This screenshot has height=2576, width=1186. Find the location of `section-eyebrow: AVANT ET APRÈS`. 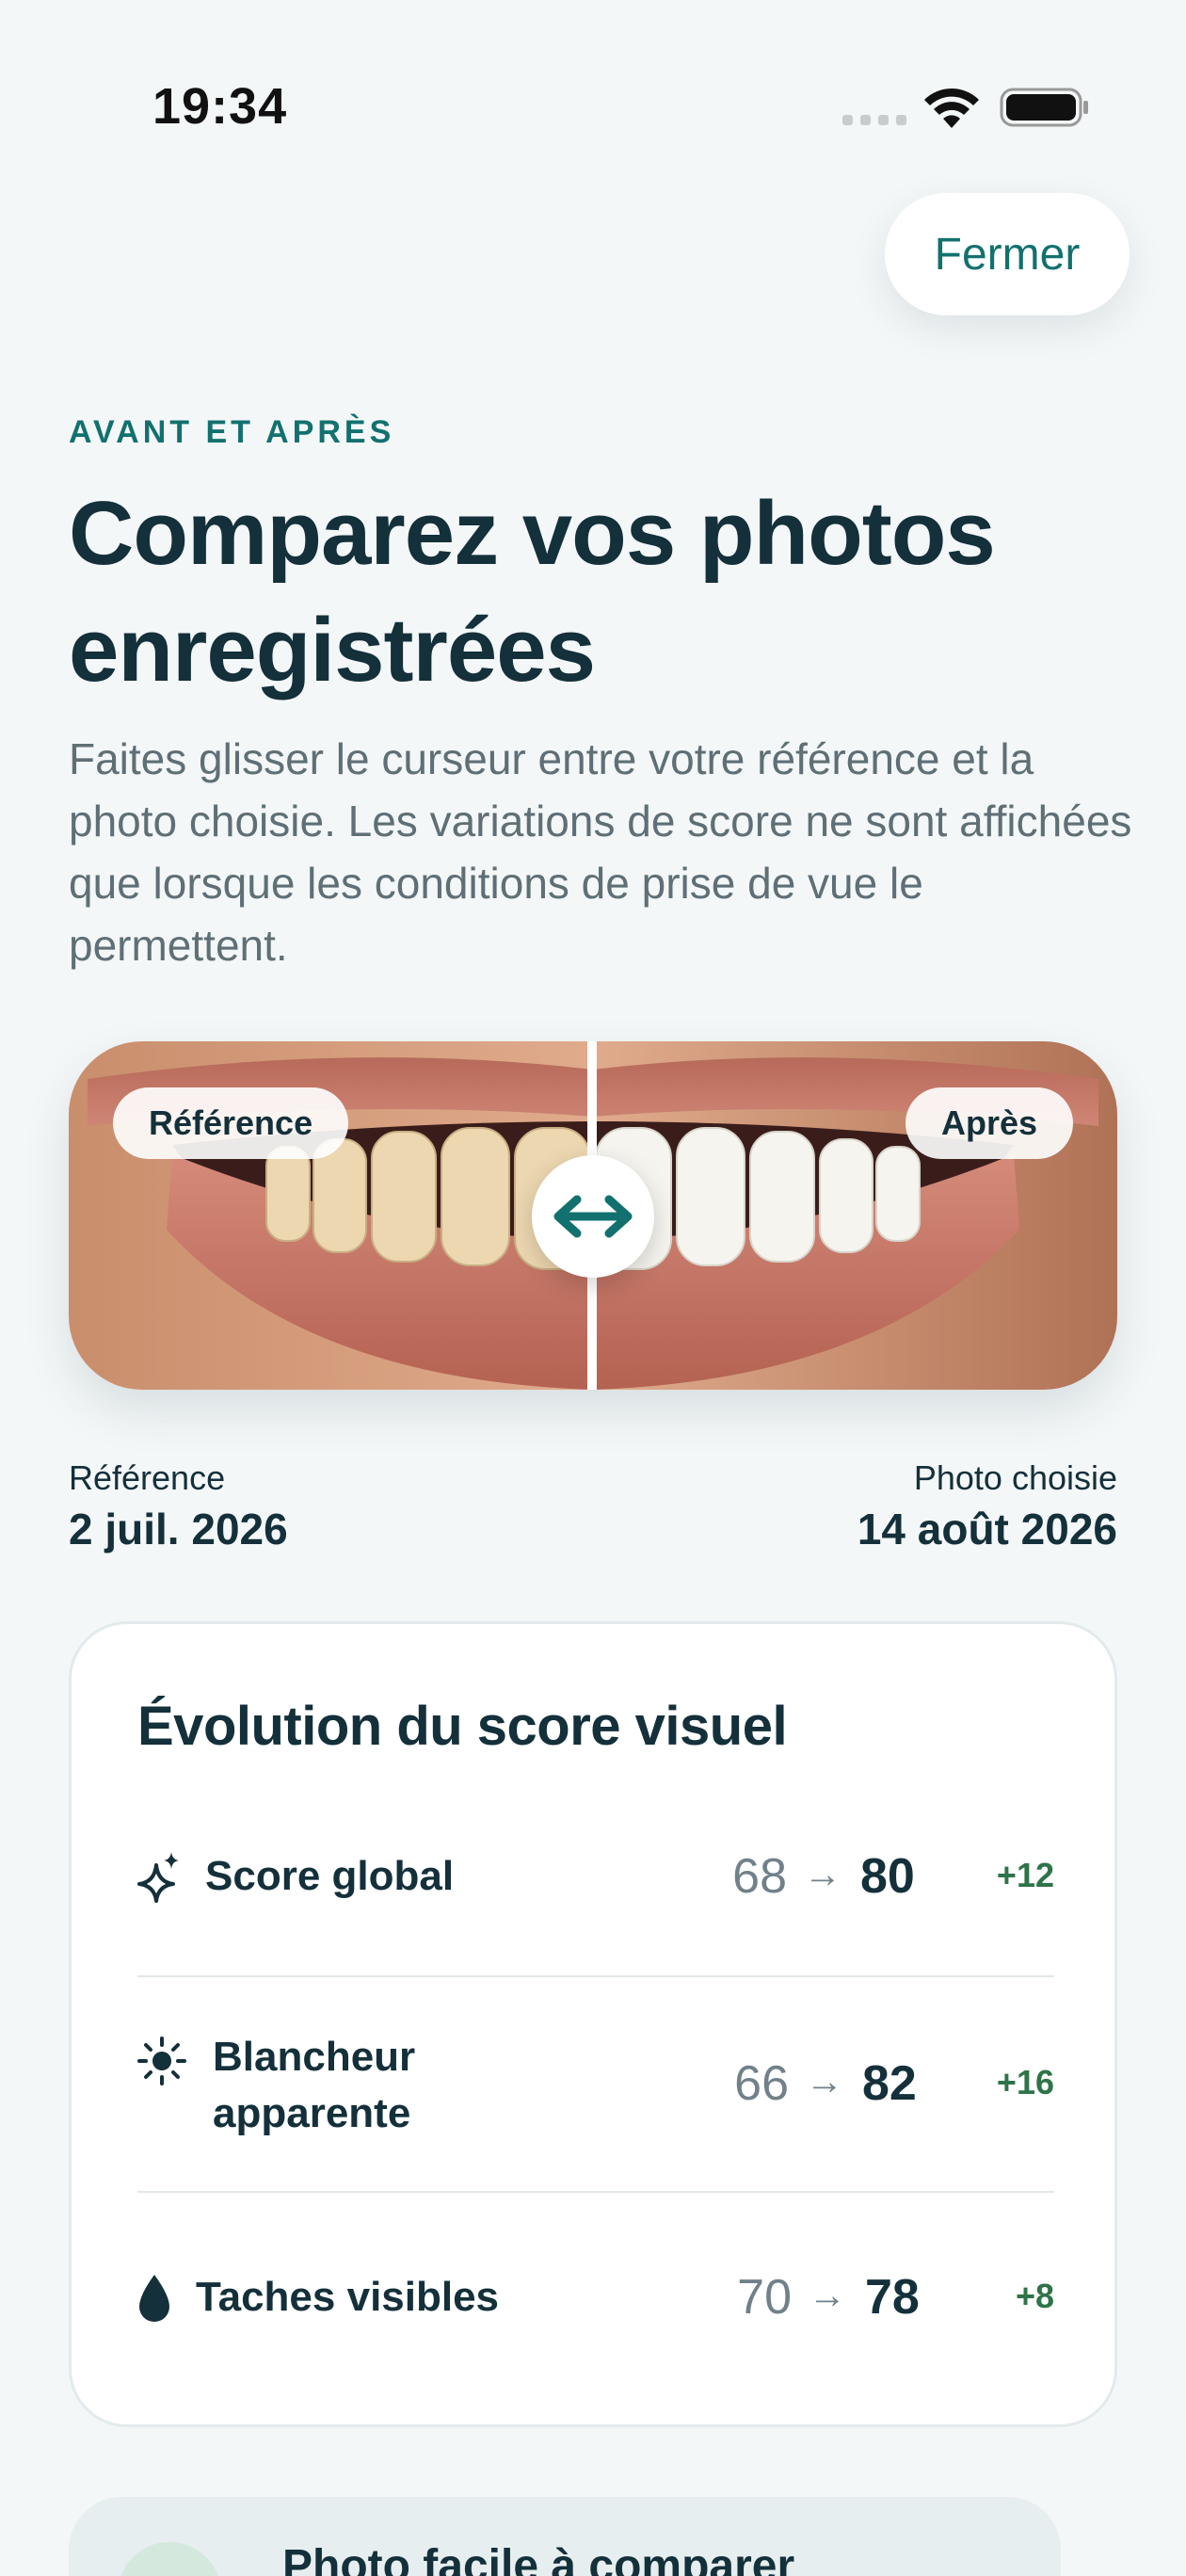

section-eyebrow: AVANT ET APRÈS is located at coordinates (232, 432).